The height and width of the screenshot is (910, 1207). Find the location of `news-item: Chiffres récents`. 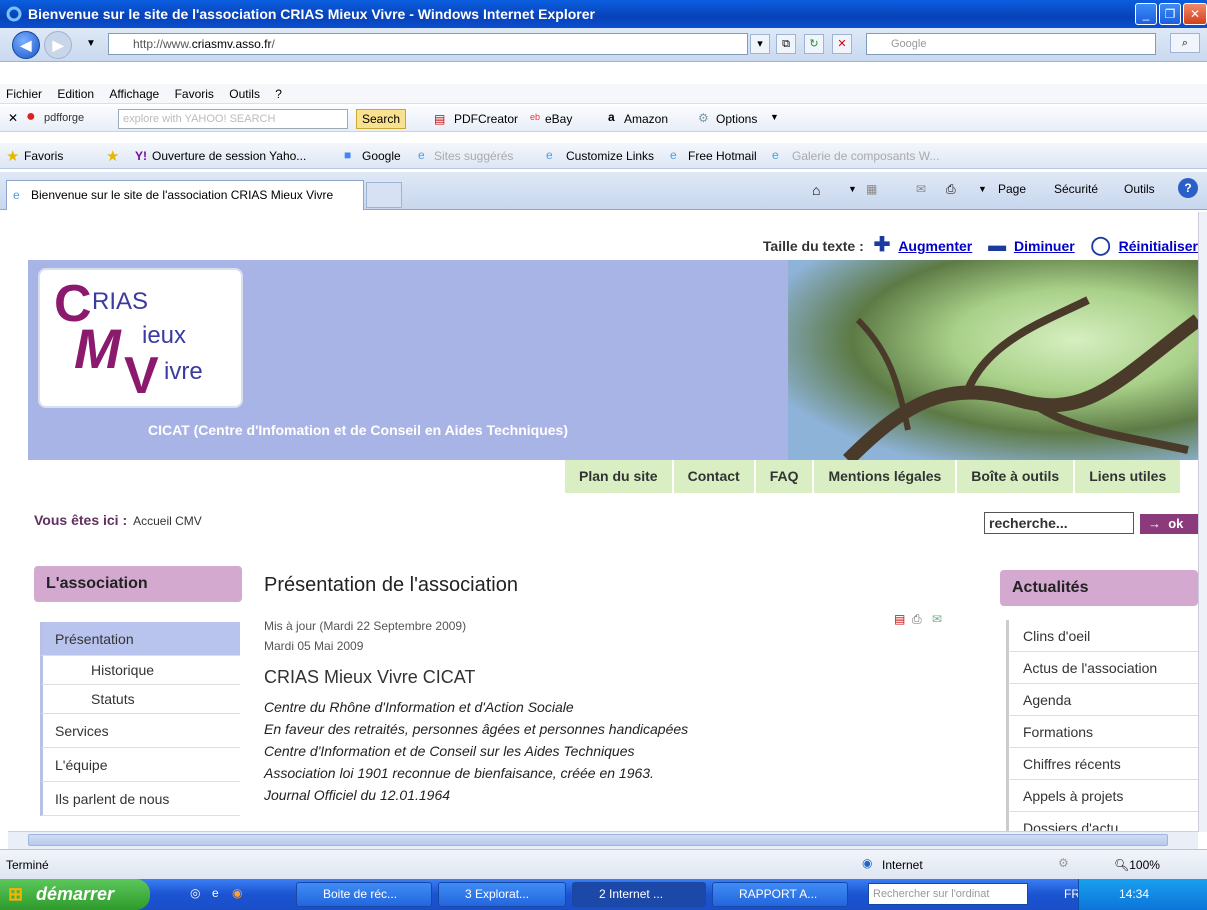

news-item: Chiffres récents is located at coordinates (1102, 764).